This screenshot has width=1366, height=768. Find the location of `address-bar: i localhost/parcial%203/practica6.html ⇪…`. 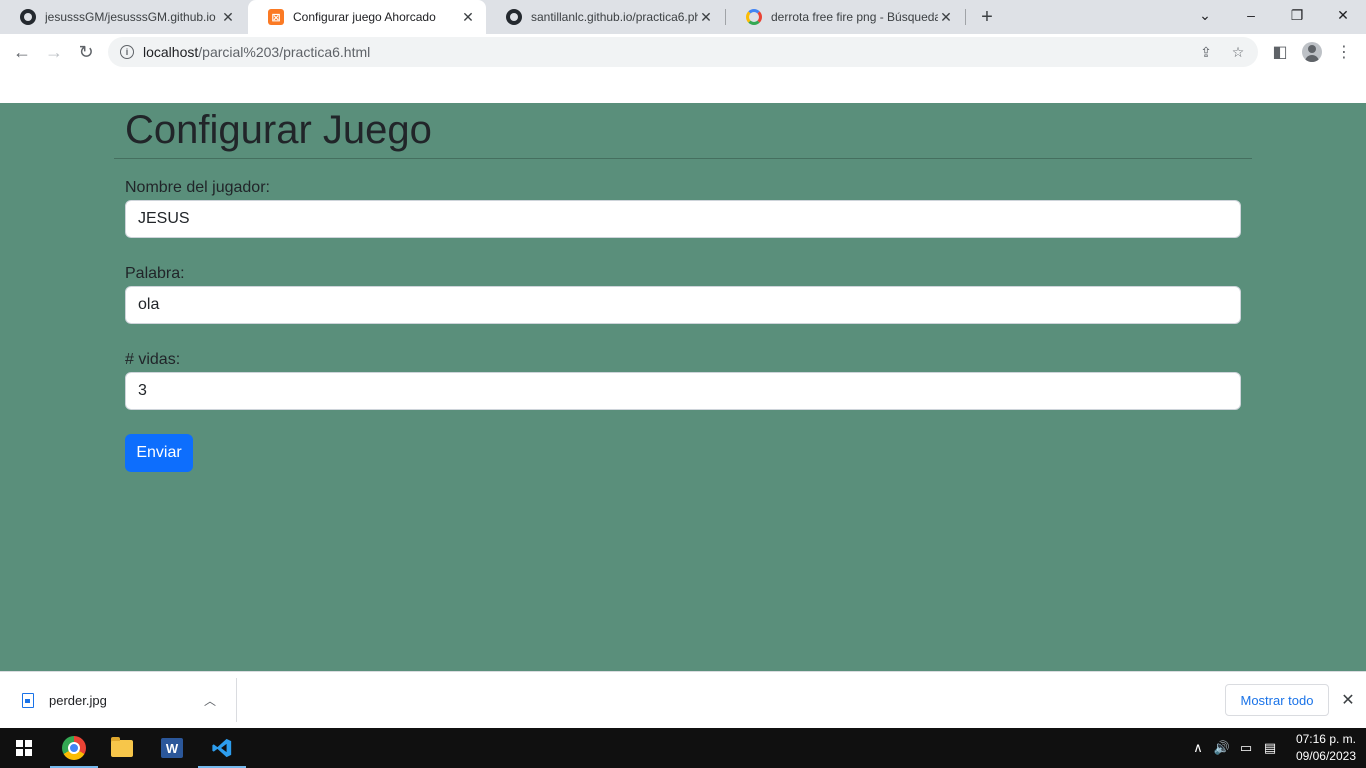

address-bar: i localhost/parcial%203/practica6.html ⇪… is located at coordinates (683, 52).